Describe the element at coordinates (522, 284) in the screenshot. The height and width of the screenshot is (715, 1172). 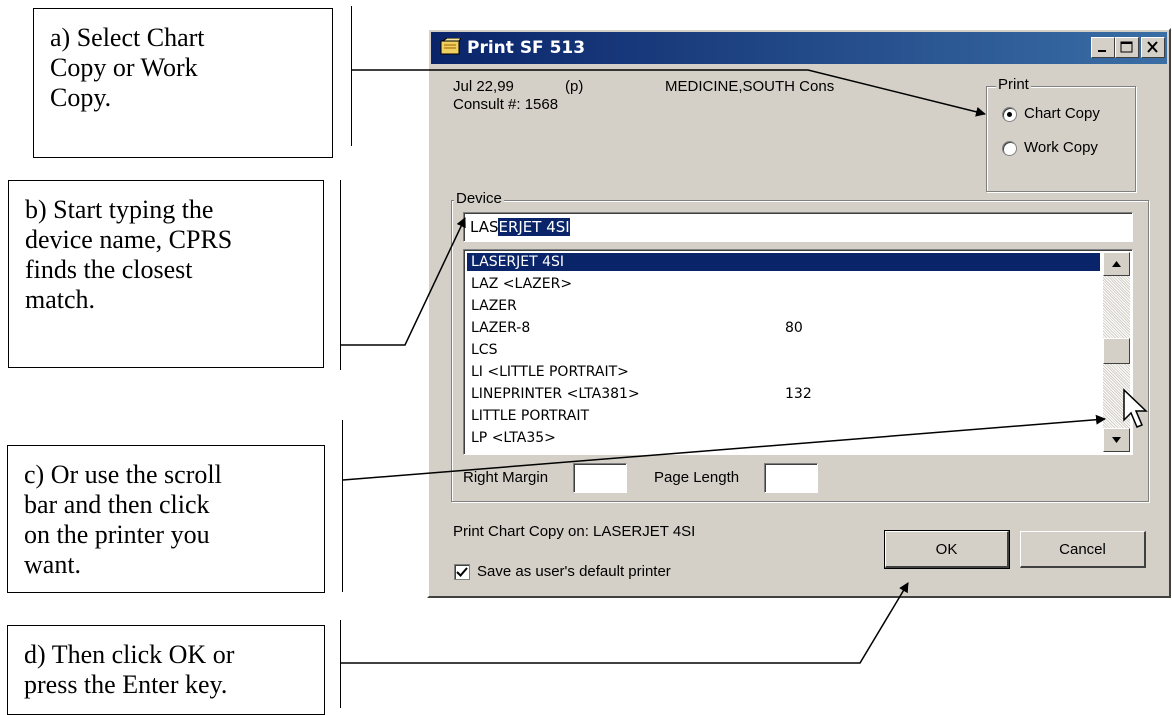
I see `device-name: LAZ <LAZER>` at that location.